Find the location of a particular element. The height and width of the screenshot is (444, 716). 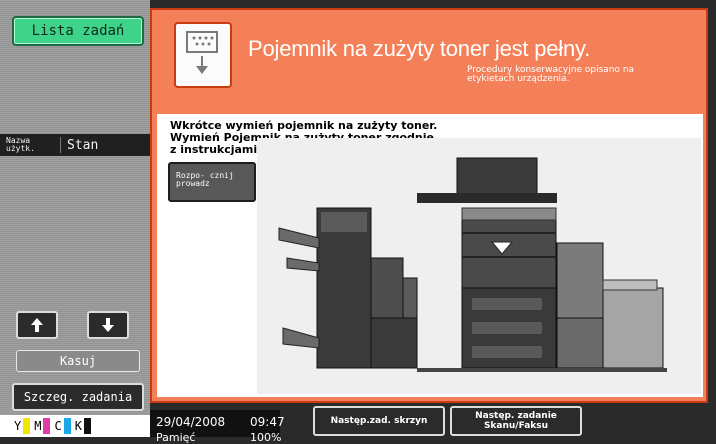

user-name-header: Nazwa użytk. is located at coordinates (20, 144).